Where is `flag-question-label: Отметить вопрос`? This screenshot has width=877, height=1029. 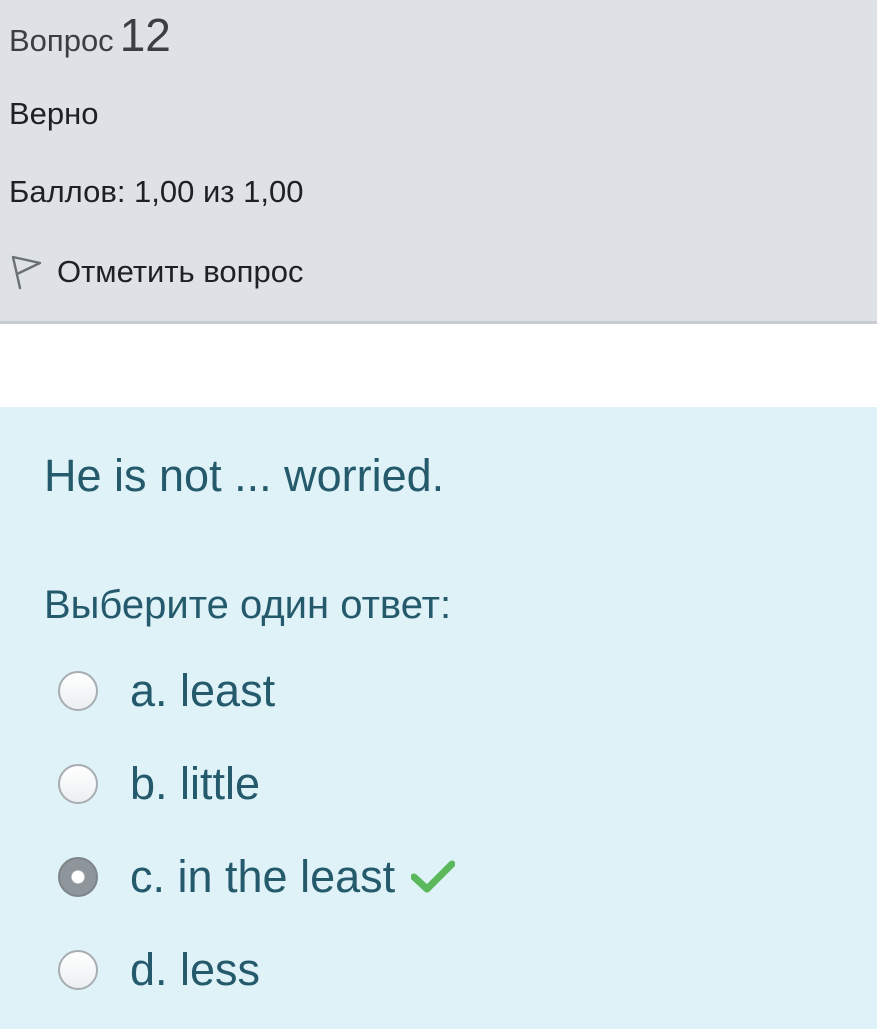
flag-question-label: Отметить вопрос is located at coordinates (180, 271).